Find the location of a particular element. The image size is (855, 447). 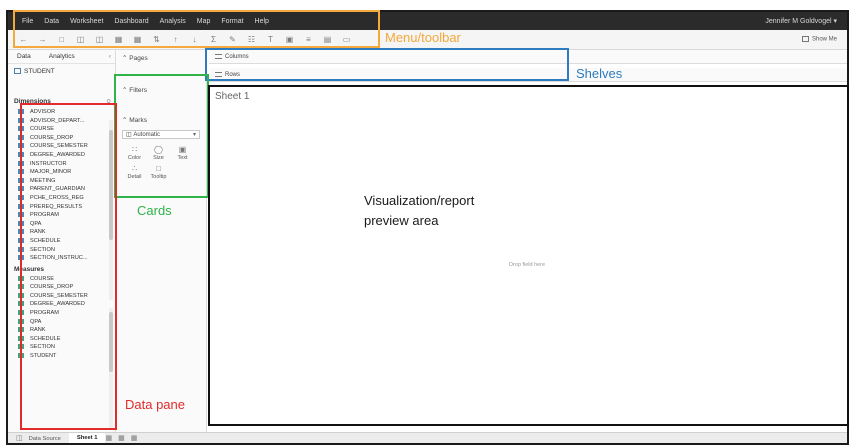

database-icon is located at coordinates (17, 71).